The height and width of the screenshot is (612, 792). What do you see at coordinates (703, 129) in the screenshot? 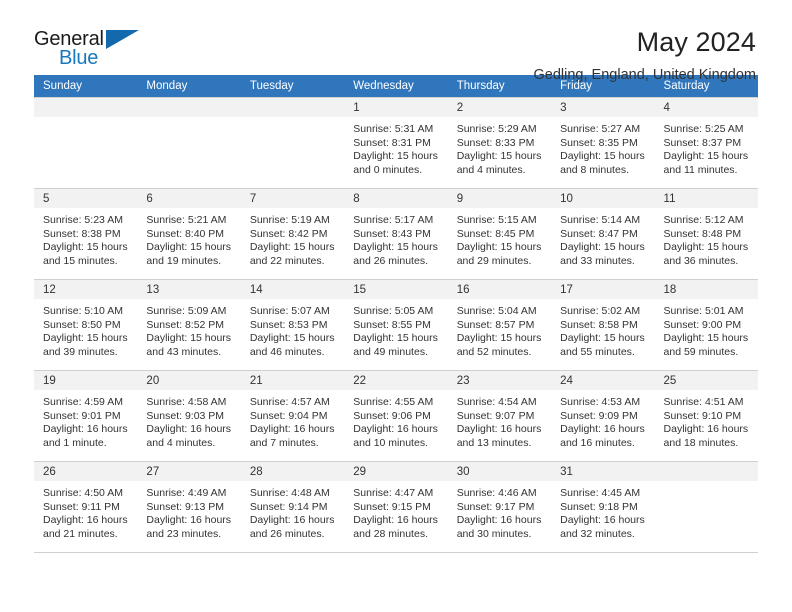
I see `sunrise-text: Sunrise: 5:25 AM` at bounding box center [703, 129].